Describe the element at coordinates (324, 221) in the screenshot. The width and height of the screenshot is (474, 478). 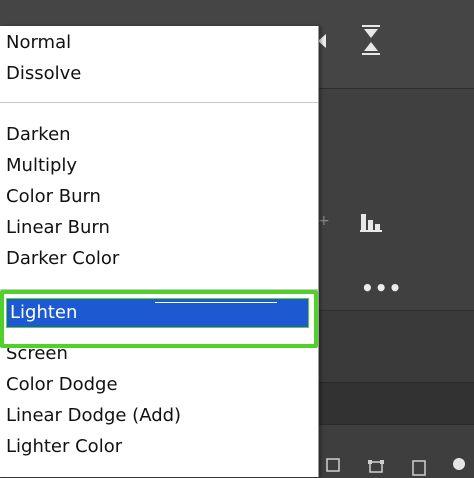
I see `plus-icon: +` at that location.